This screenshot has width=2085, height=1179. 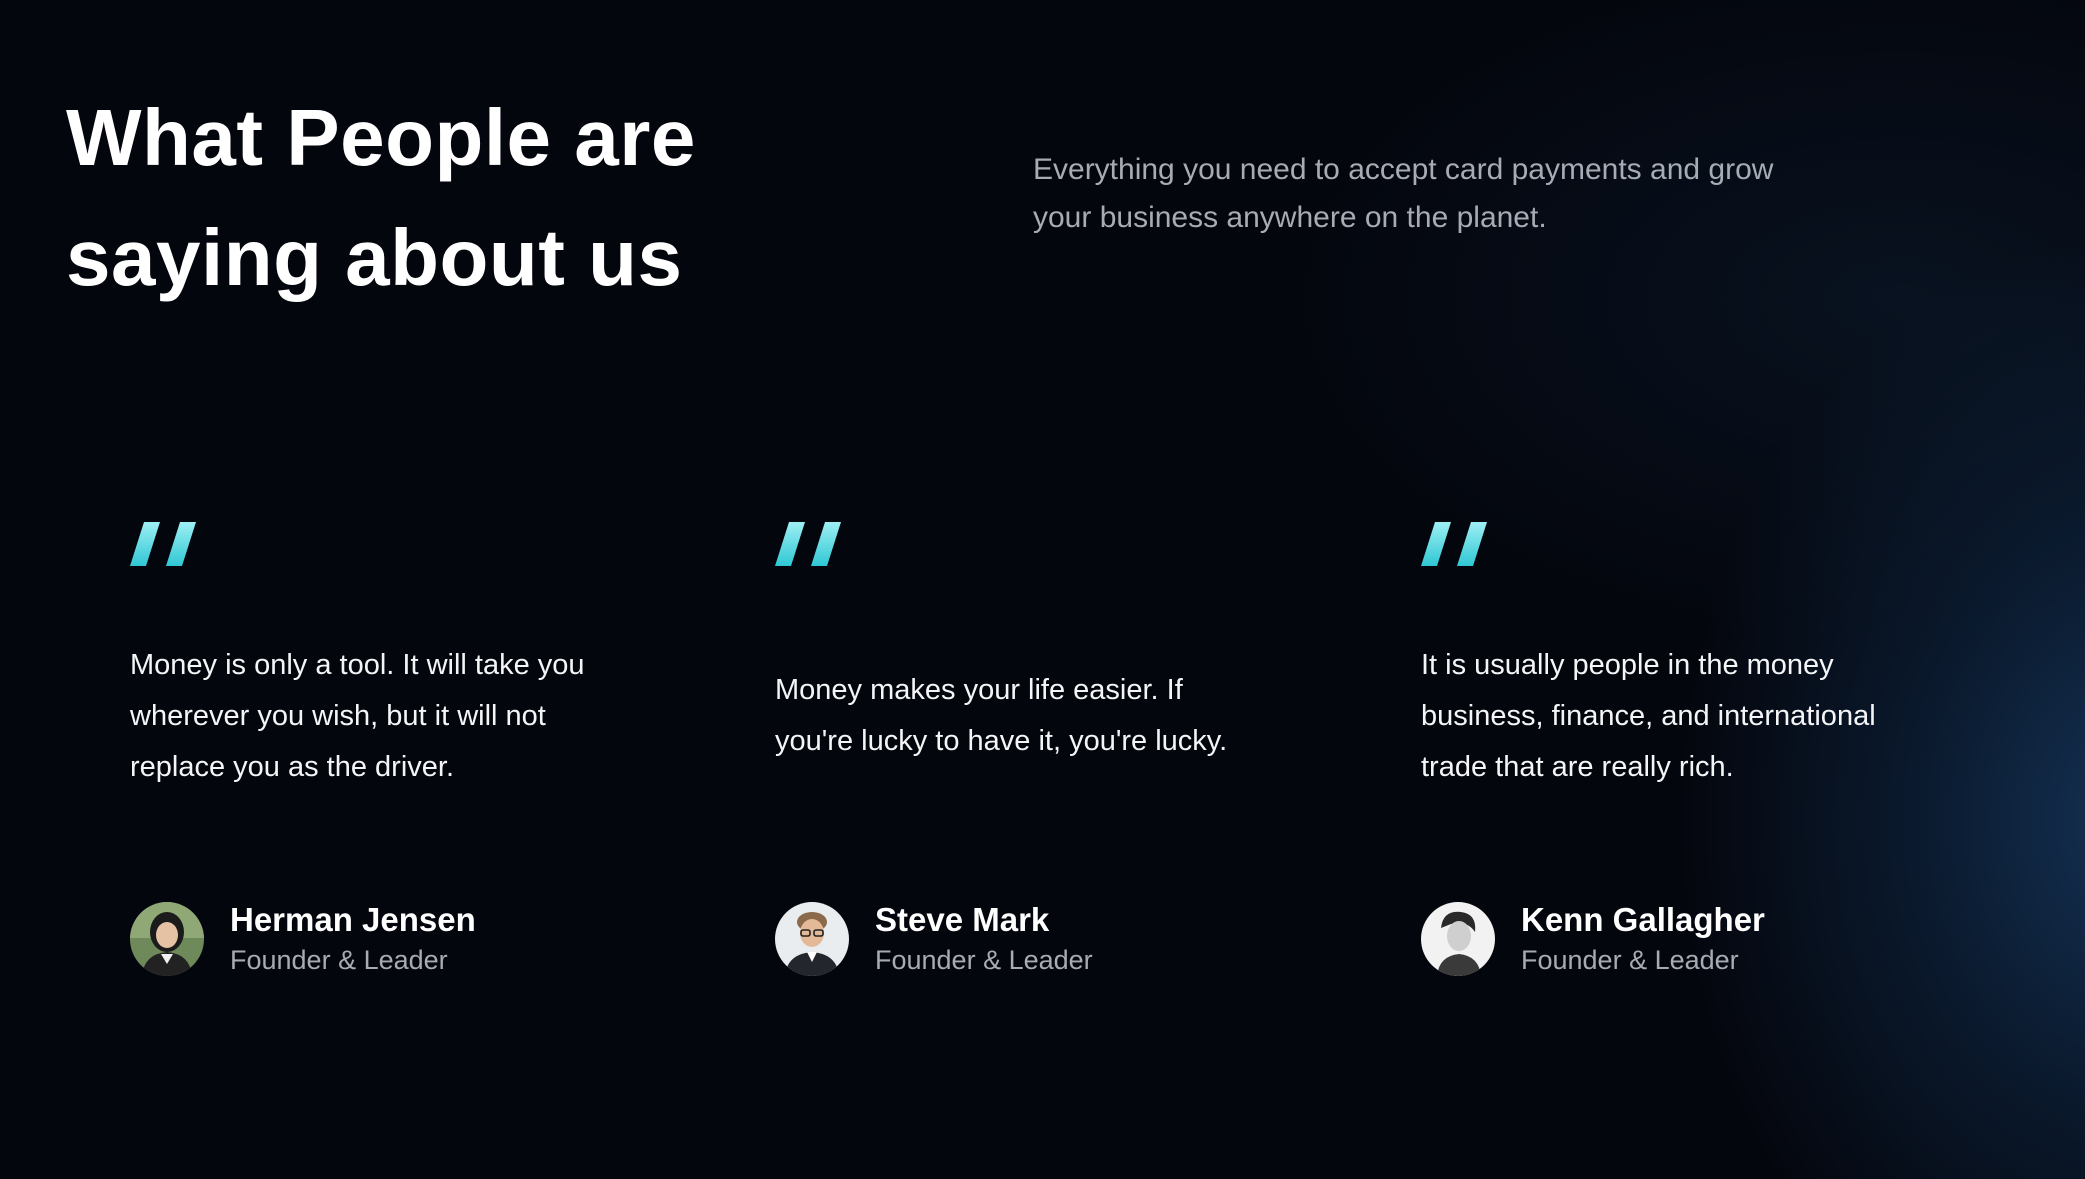 What do you see at coordinates (353, 919) in the screenshot?
I see `author-name: Herman Jensen` at bounding box center [353, 919].